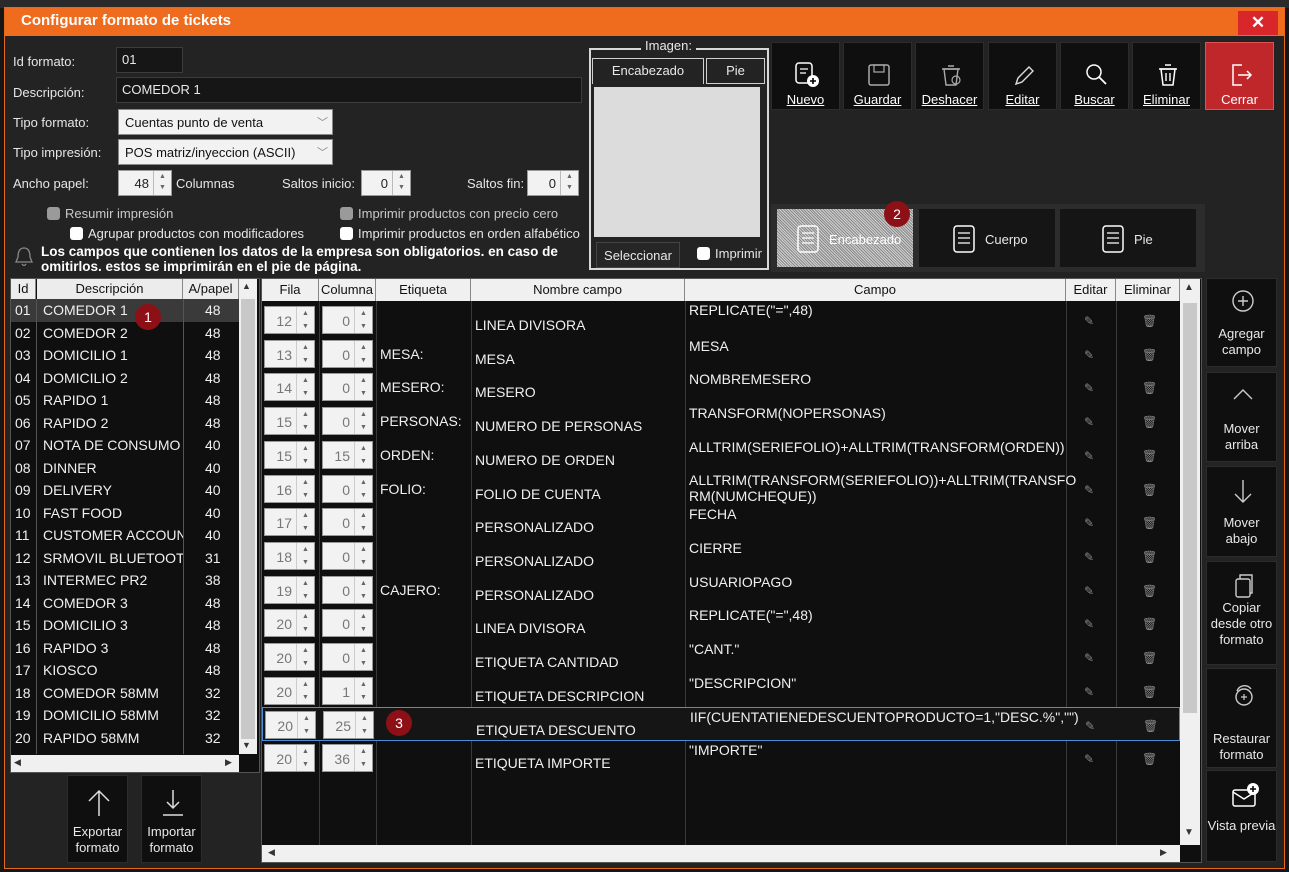 This screenshot has height=872, width=1289. Describe the element at coordinates (125, 535) in the screenshot. I see `table-row: 11 CUSTOMER ACCOUNT 40` at that location.